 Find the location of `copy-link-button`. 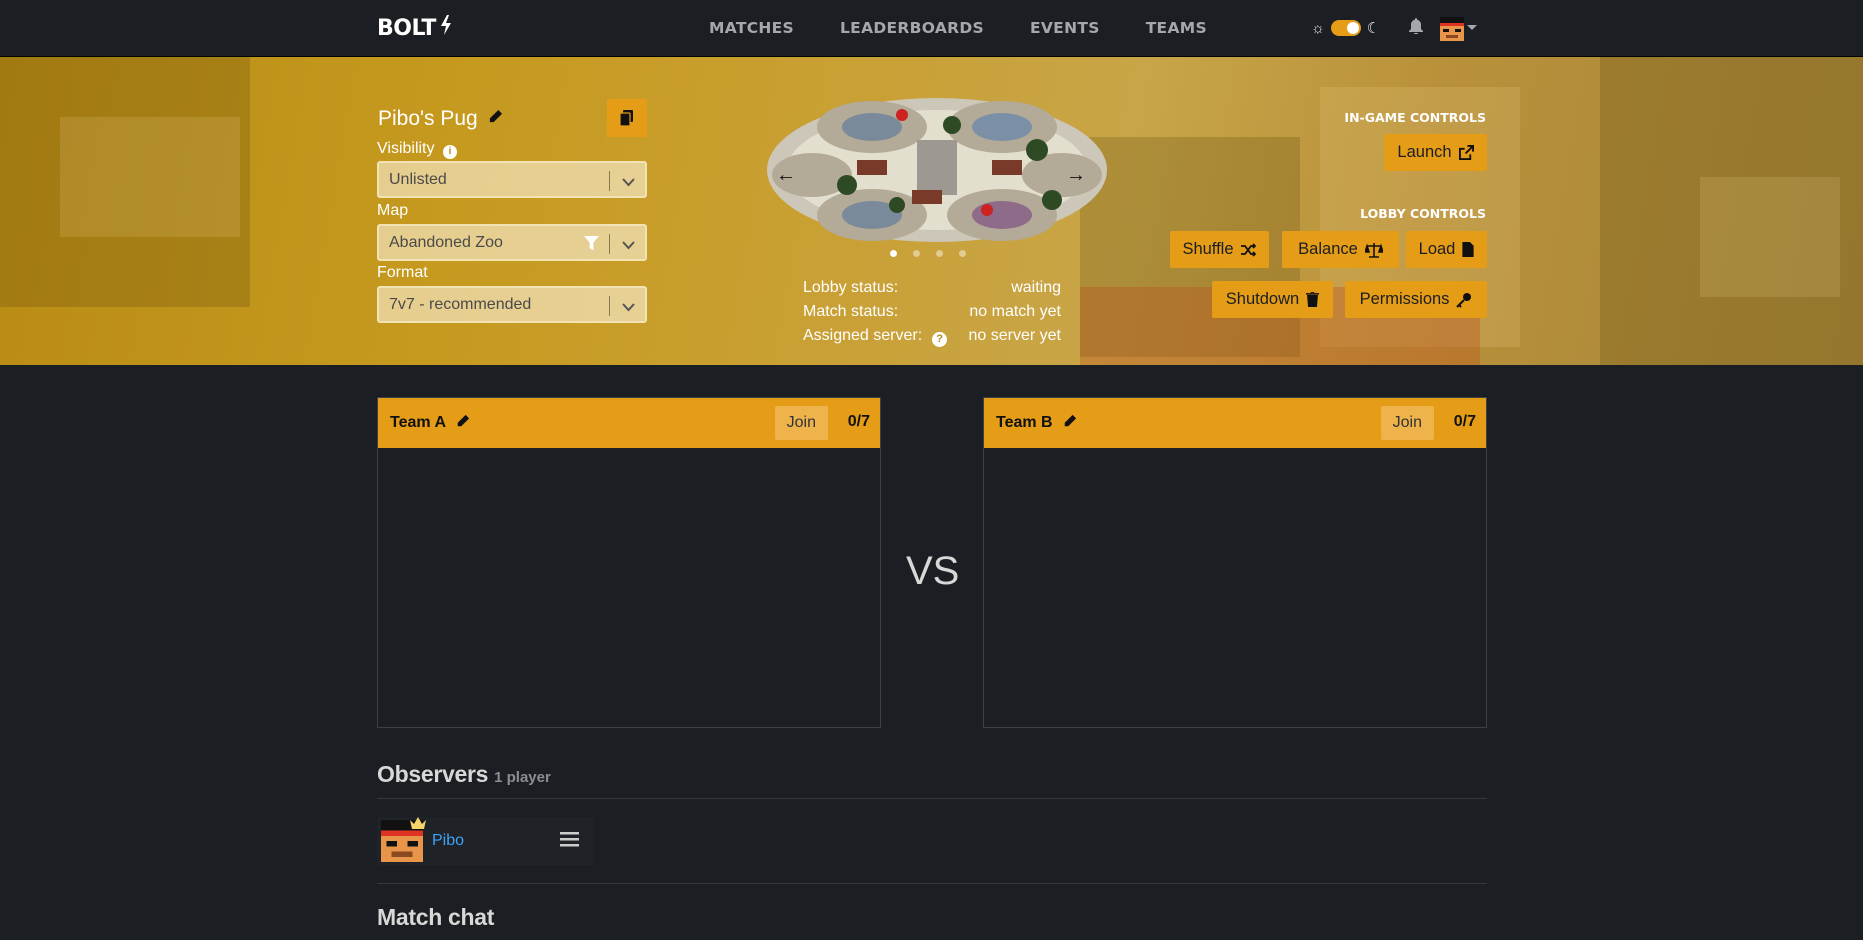

copy-link-button is located at coordinates (627, 118).